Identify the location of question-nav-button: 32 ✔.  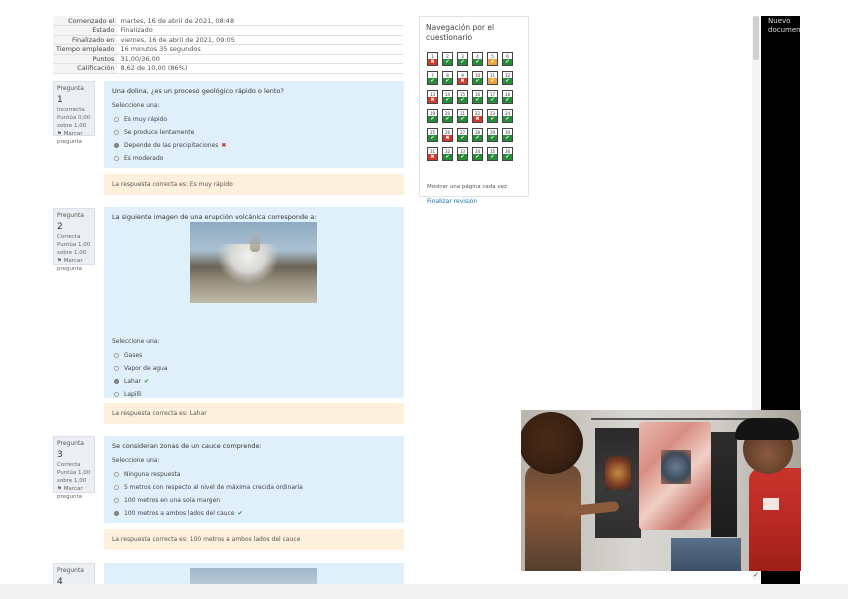
(447, 154).